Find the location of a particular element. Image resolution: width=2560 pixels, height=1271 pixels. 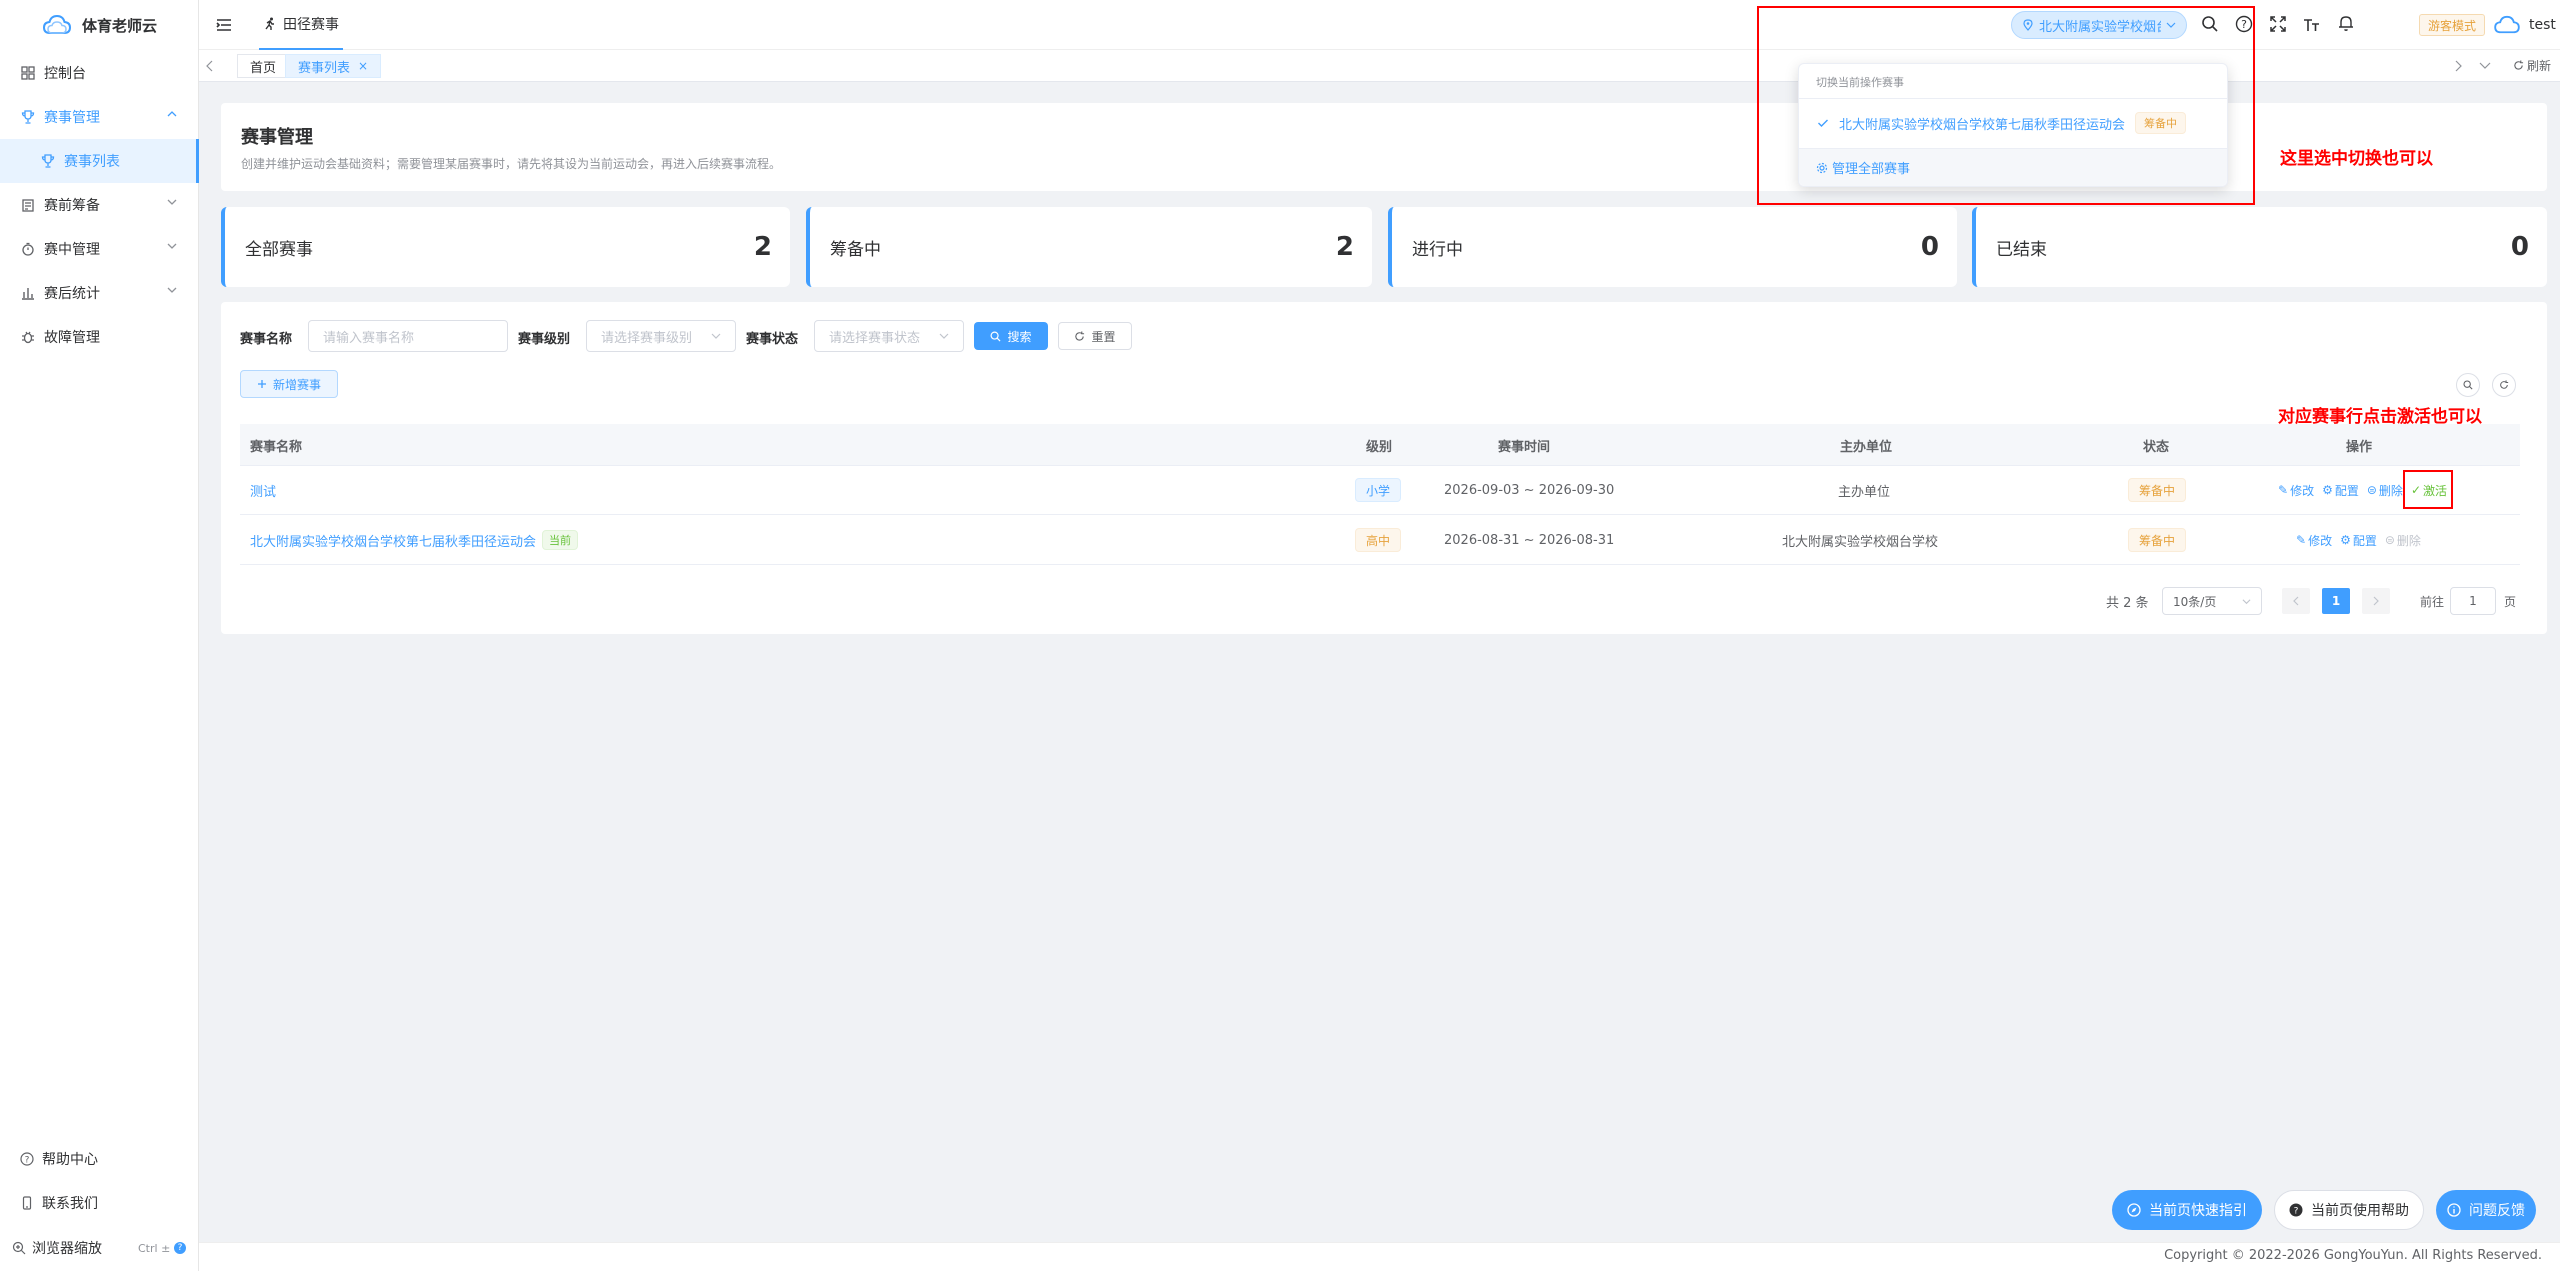

add-event-button: 新增赛事 is located at coordinates (289, 384).